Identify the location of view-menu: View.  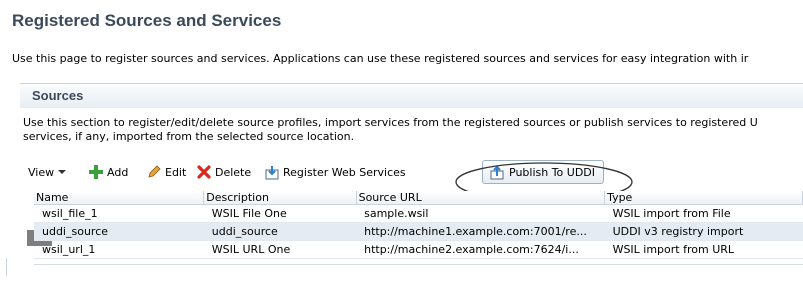
(49, 172).